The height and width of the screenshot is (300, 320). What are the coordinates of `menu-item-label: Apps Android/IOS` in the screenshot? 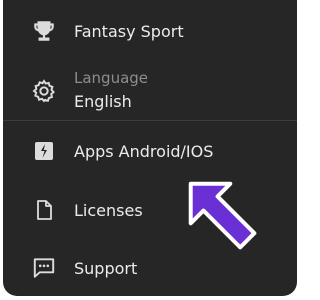 It's located at (144, 151).